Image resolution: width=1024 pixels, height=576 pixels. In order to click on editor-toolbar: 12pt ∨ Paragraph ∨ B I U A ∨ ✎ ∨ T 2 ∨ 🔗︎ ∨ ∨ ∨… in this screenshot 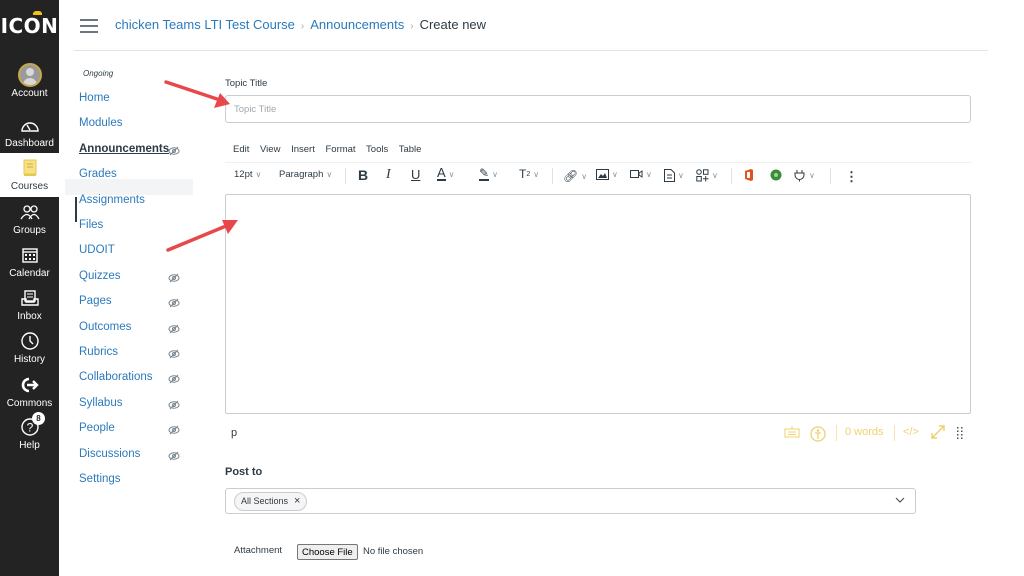, I will do `click(598, 177)`.